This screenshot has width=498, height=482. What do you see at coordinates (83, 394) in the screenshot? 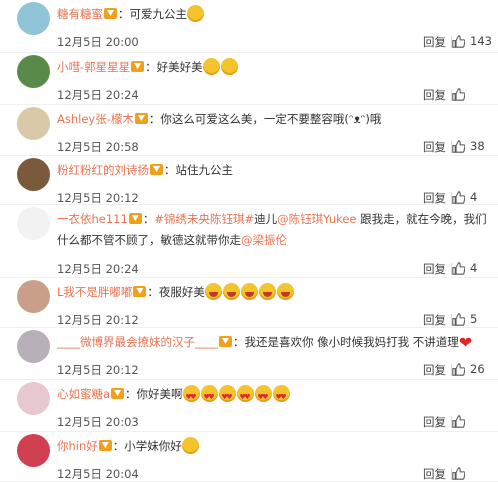
I see `username-link: 心如蜜糖a` at bounding box center [83, 394].